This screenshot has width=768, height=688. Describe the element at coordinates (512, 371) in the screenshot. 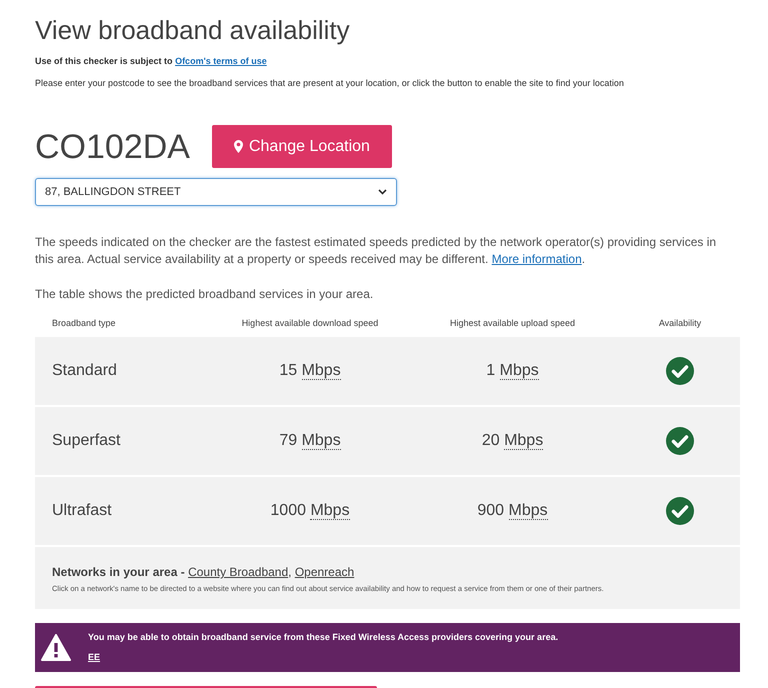

I see `table-cell-text: 1 Mbps` at that location.